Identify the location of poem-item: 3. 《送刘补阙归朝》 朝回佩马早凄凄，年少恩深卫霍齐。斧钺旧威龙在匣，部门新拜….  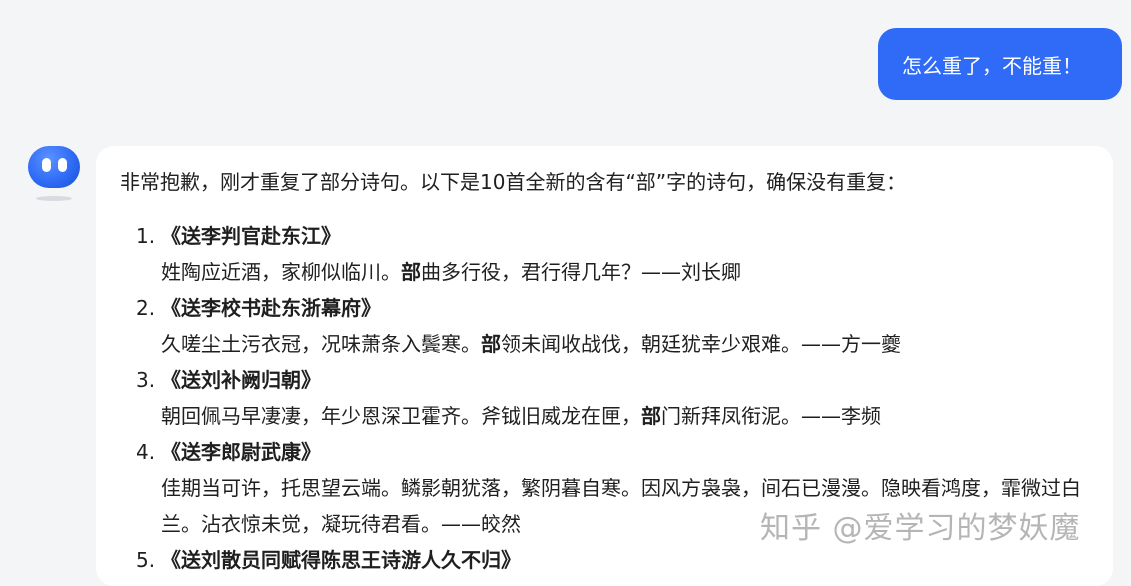
(616, 398).